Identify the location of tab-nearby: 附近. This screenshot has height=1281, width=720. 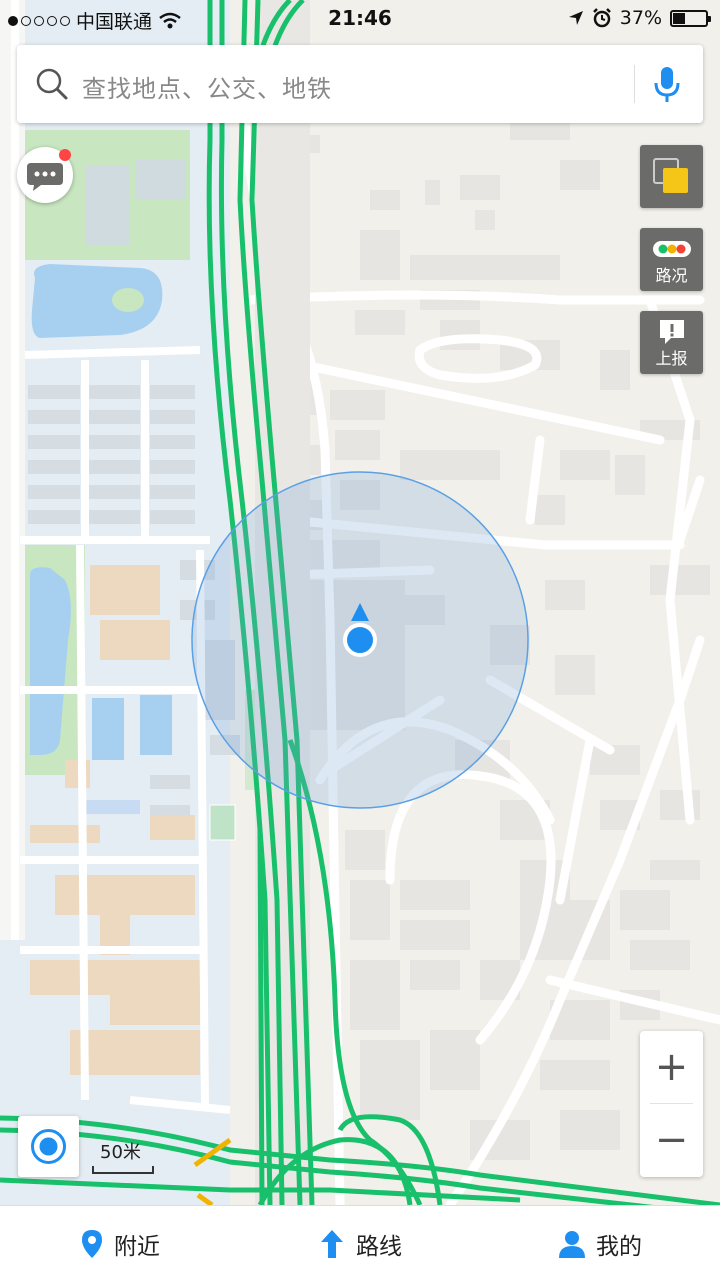
(120, 1243).